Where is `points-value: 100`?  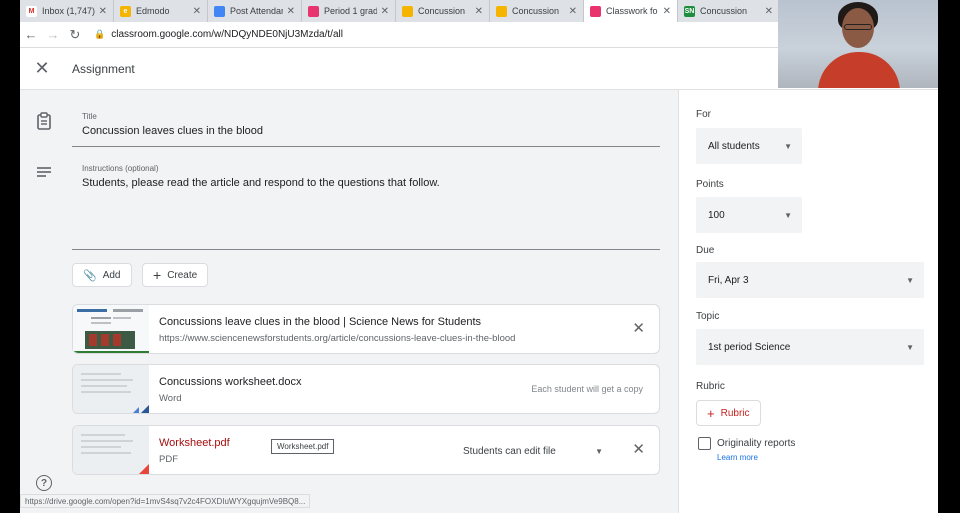
points-value: 100 is located at coordinates (716, 215).